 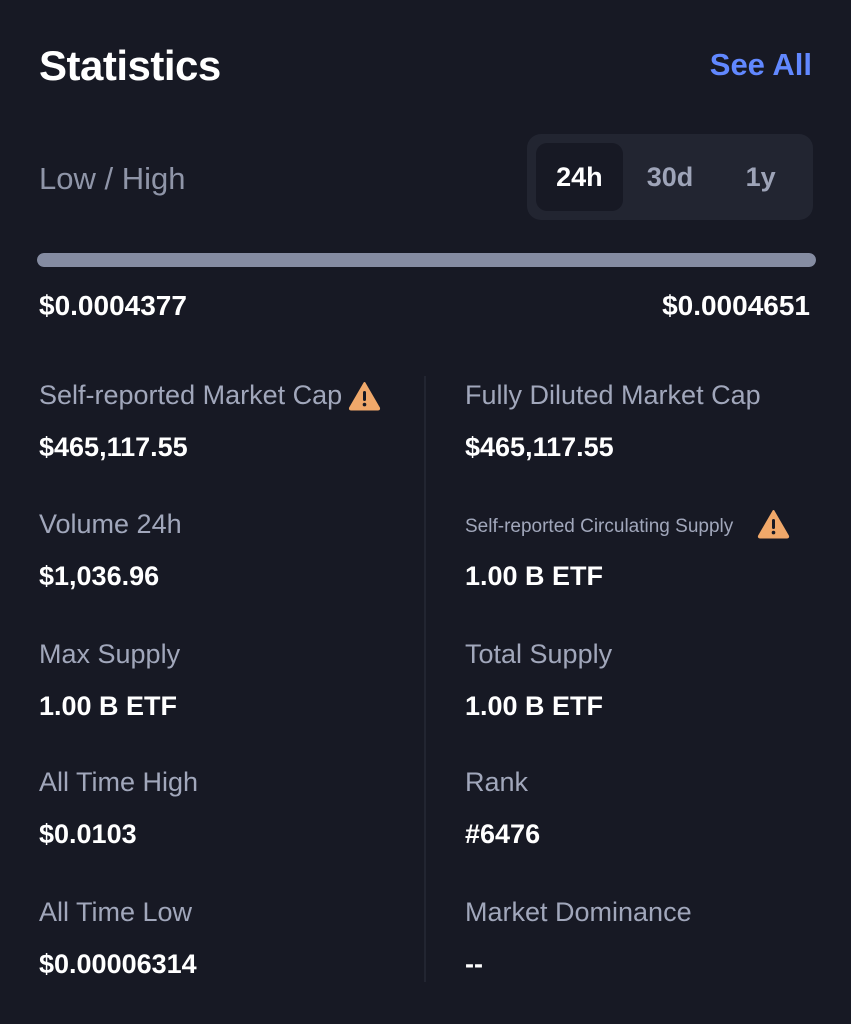 What do you see at coordinates (497, 782) in the screenshot?
I see `stat-label: Rank` at bounding box center [497, 782].